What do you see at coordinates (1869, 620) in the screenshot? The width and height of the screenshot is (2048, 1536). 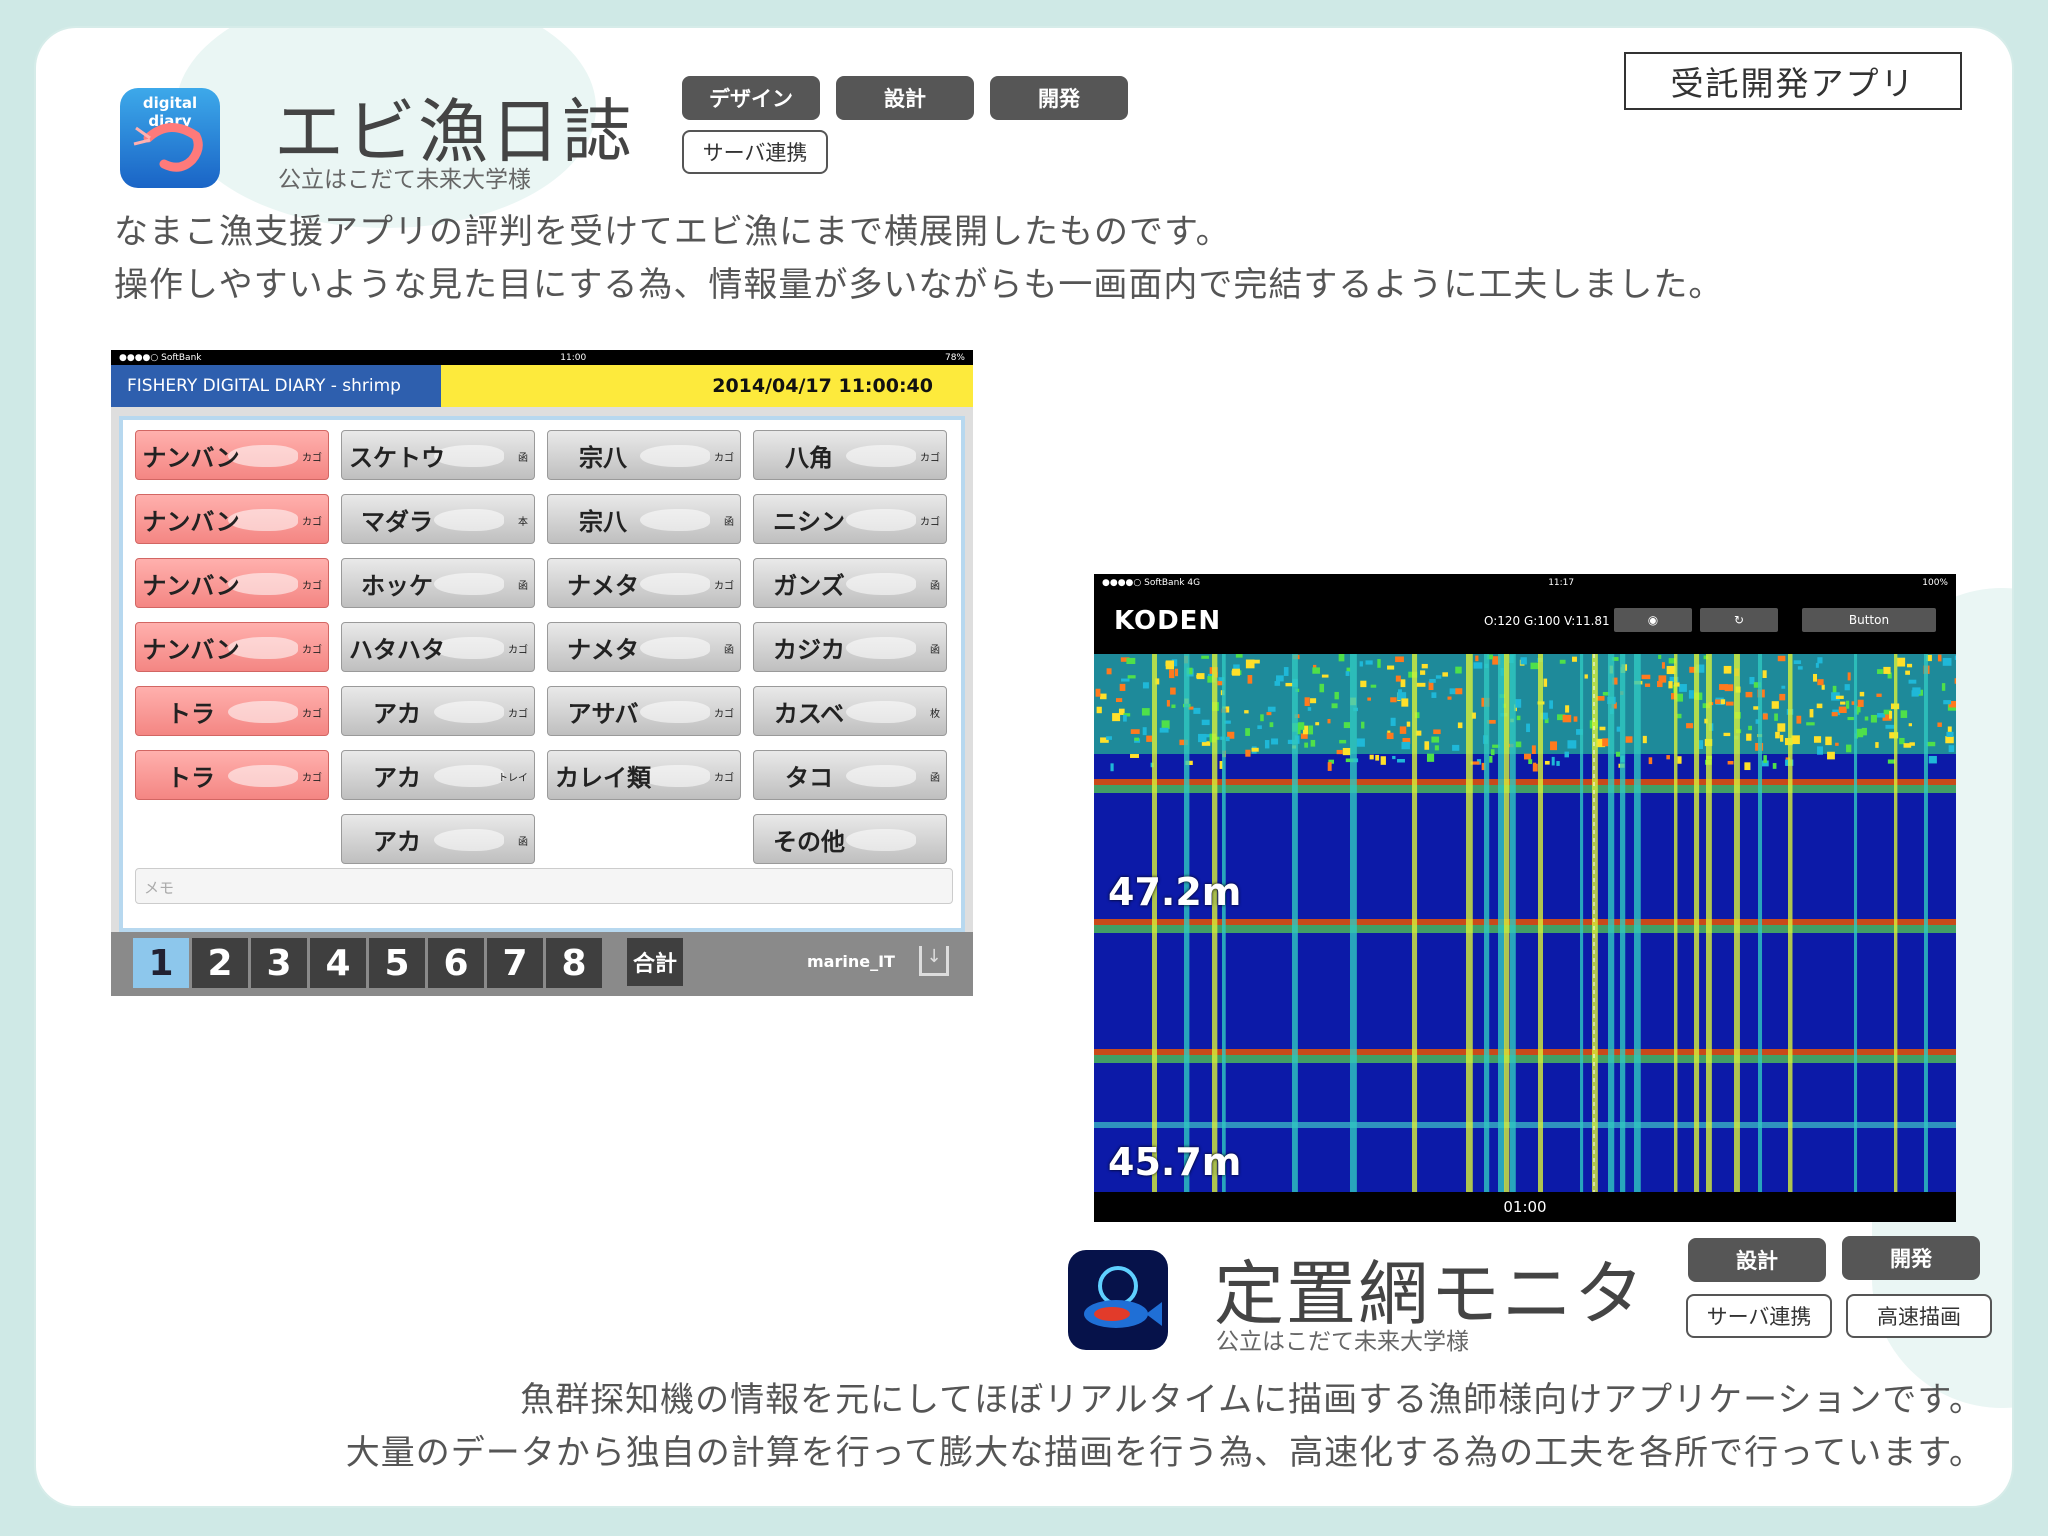 I see `generic-button: Button` at bounding box center [1869, 620].